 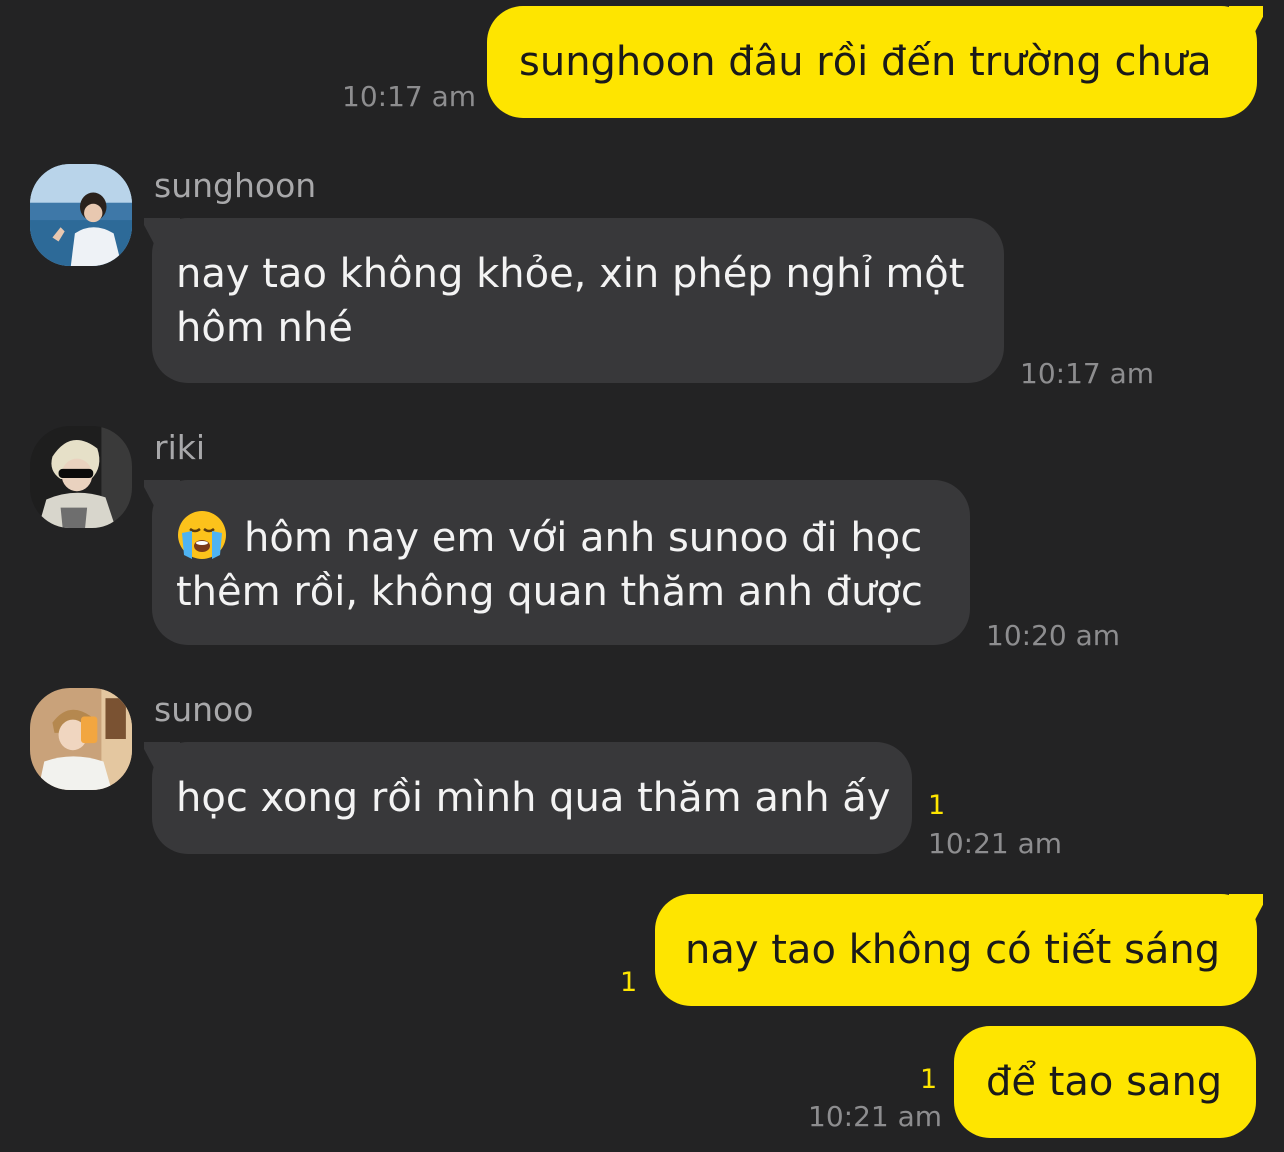 I want to click on message-text-line: nay tao không khỏe, xin phép nghỉ một, so click(x=570, y=274).